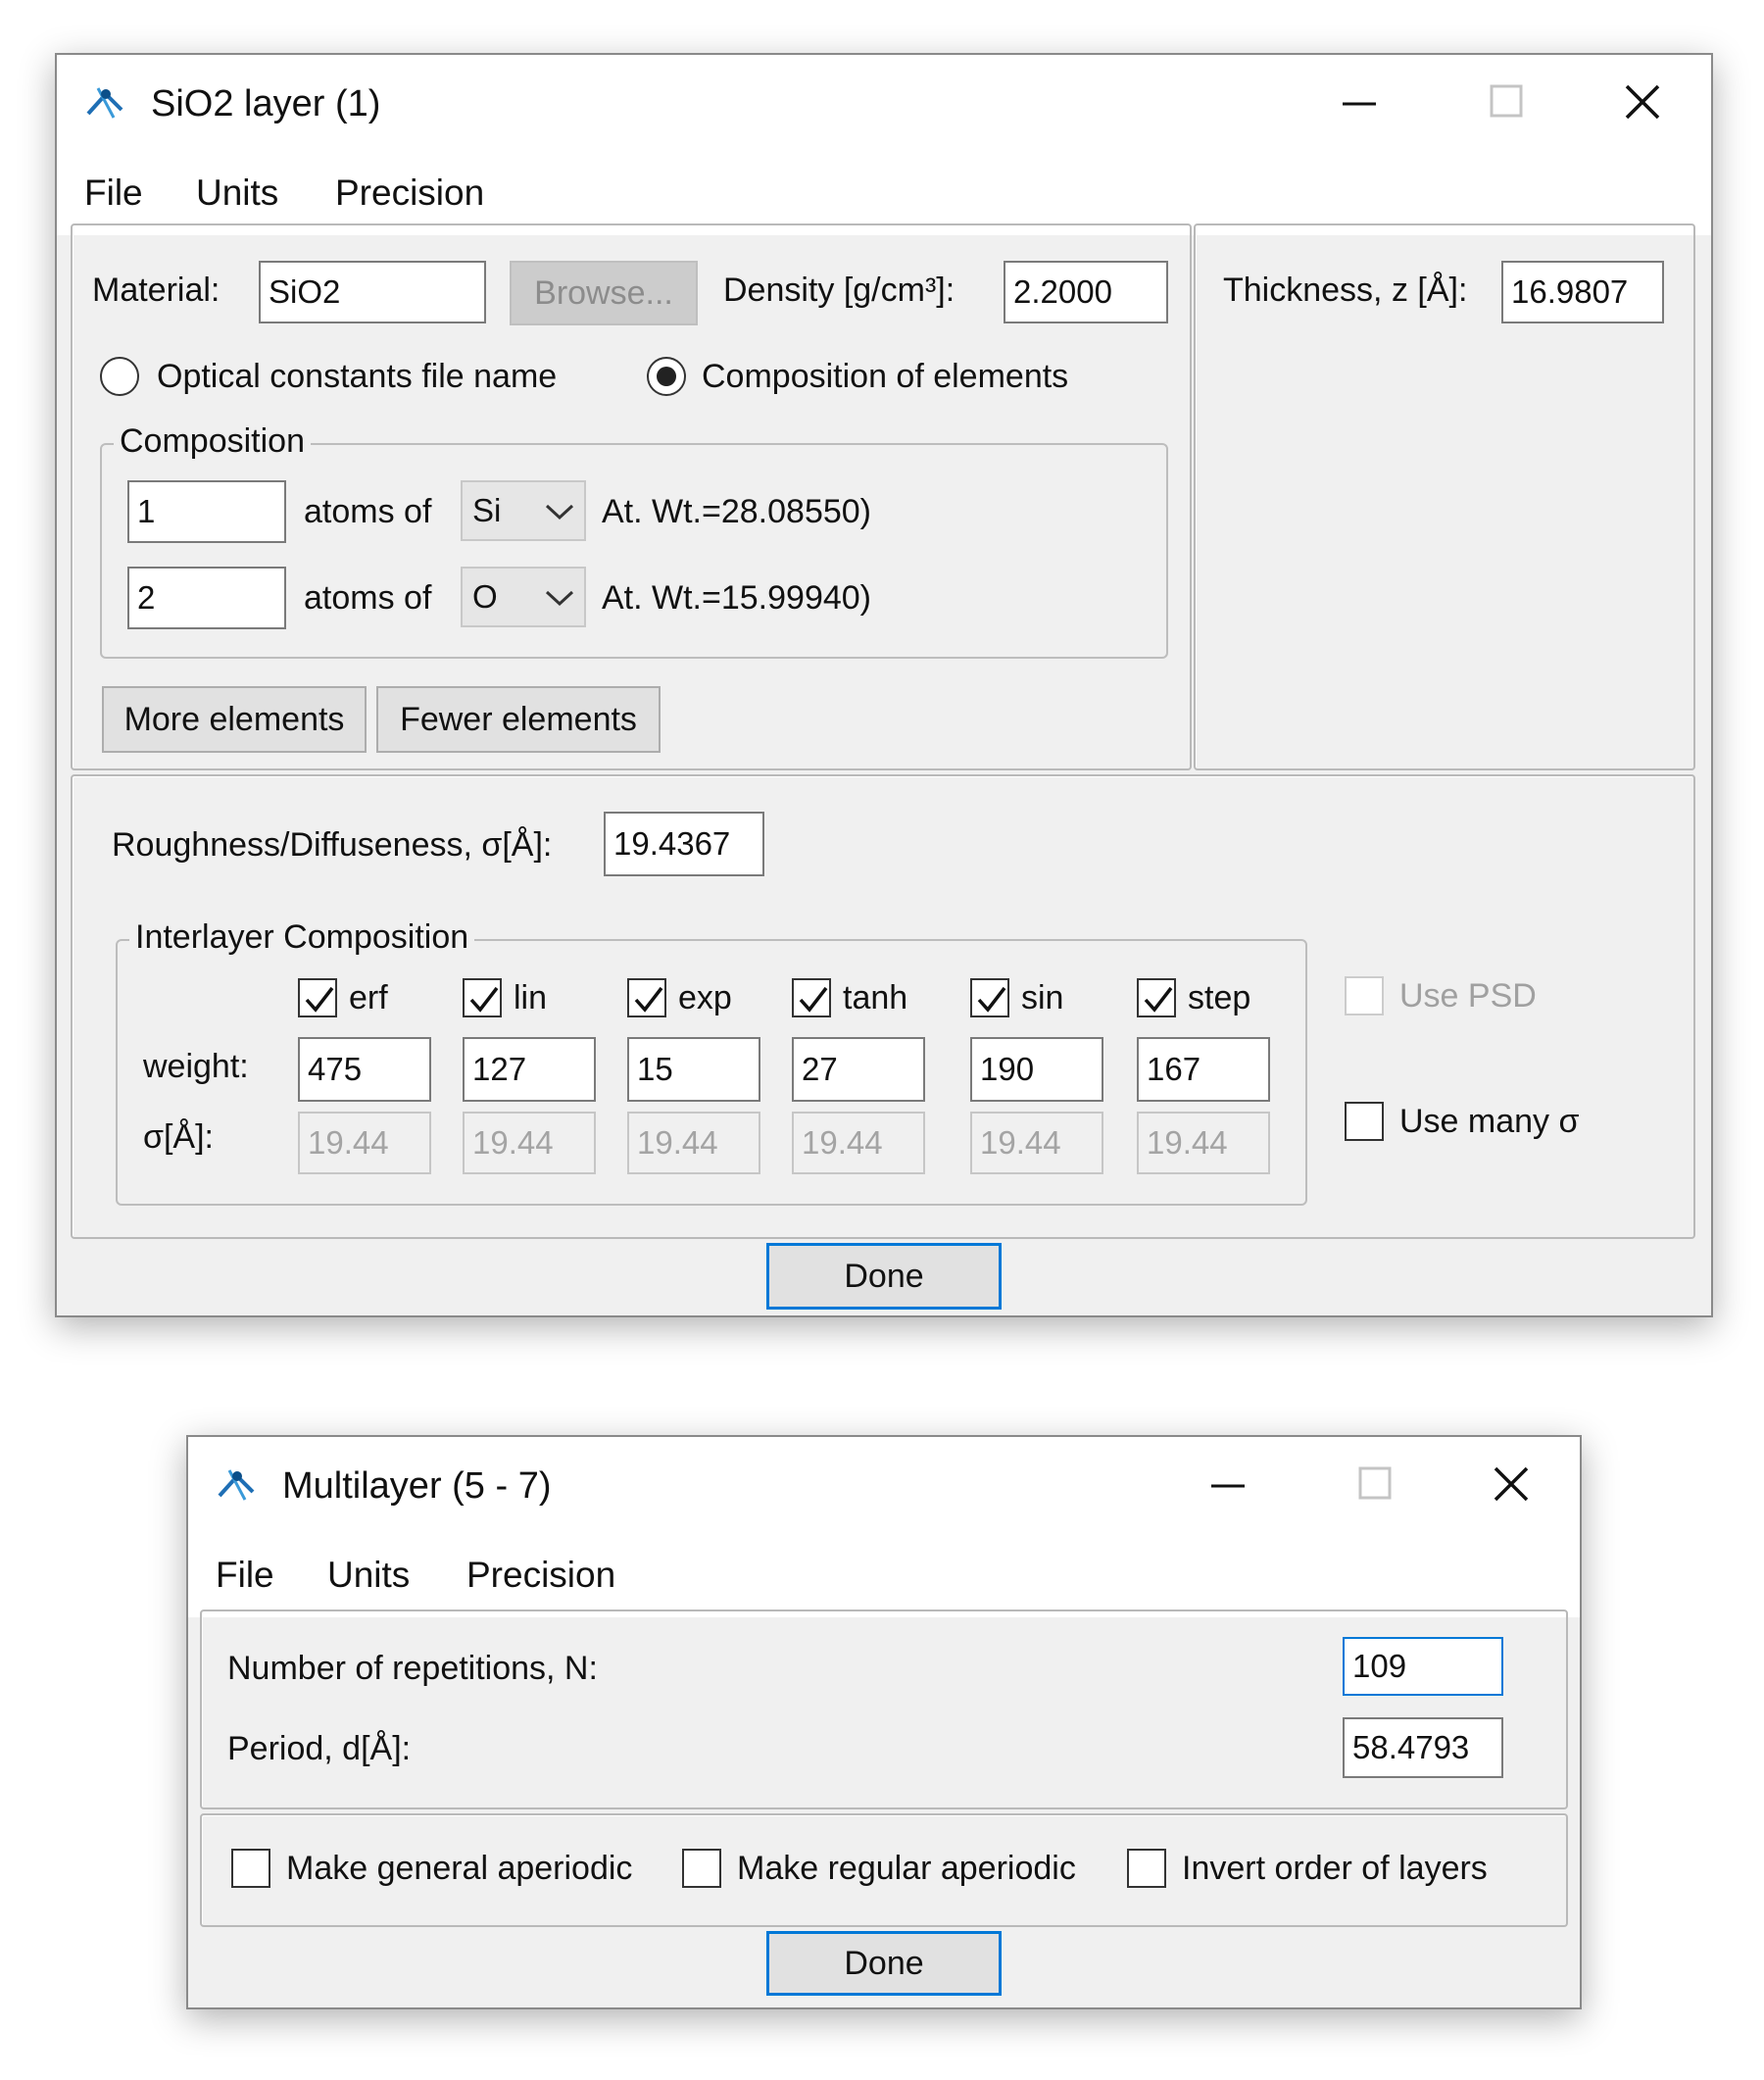 This screenshot has height=2080, width=1764. What do you see at coordinates (1364, 995) in the screenshot?
I see `use-psd-checkbox` at bounding box center [1364, 995].